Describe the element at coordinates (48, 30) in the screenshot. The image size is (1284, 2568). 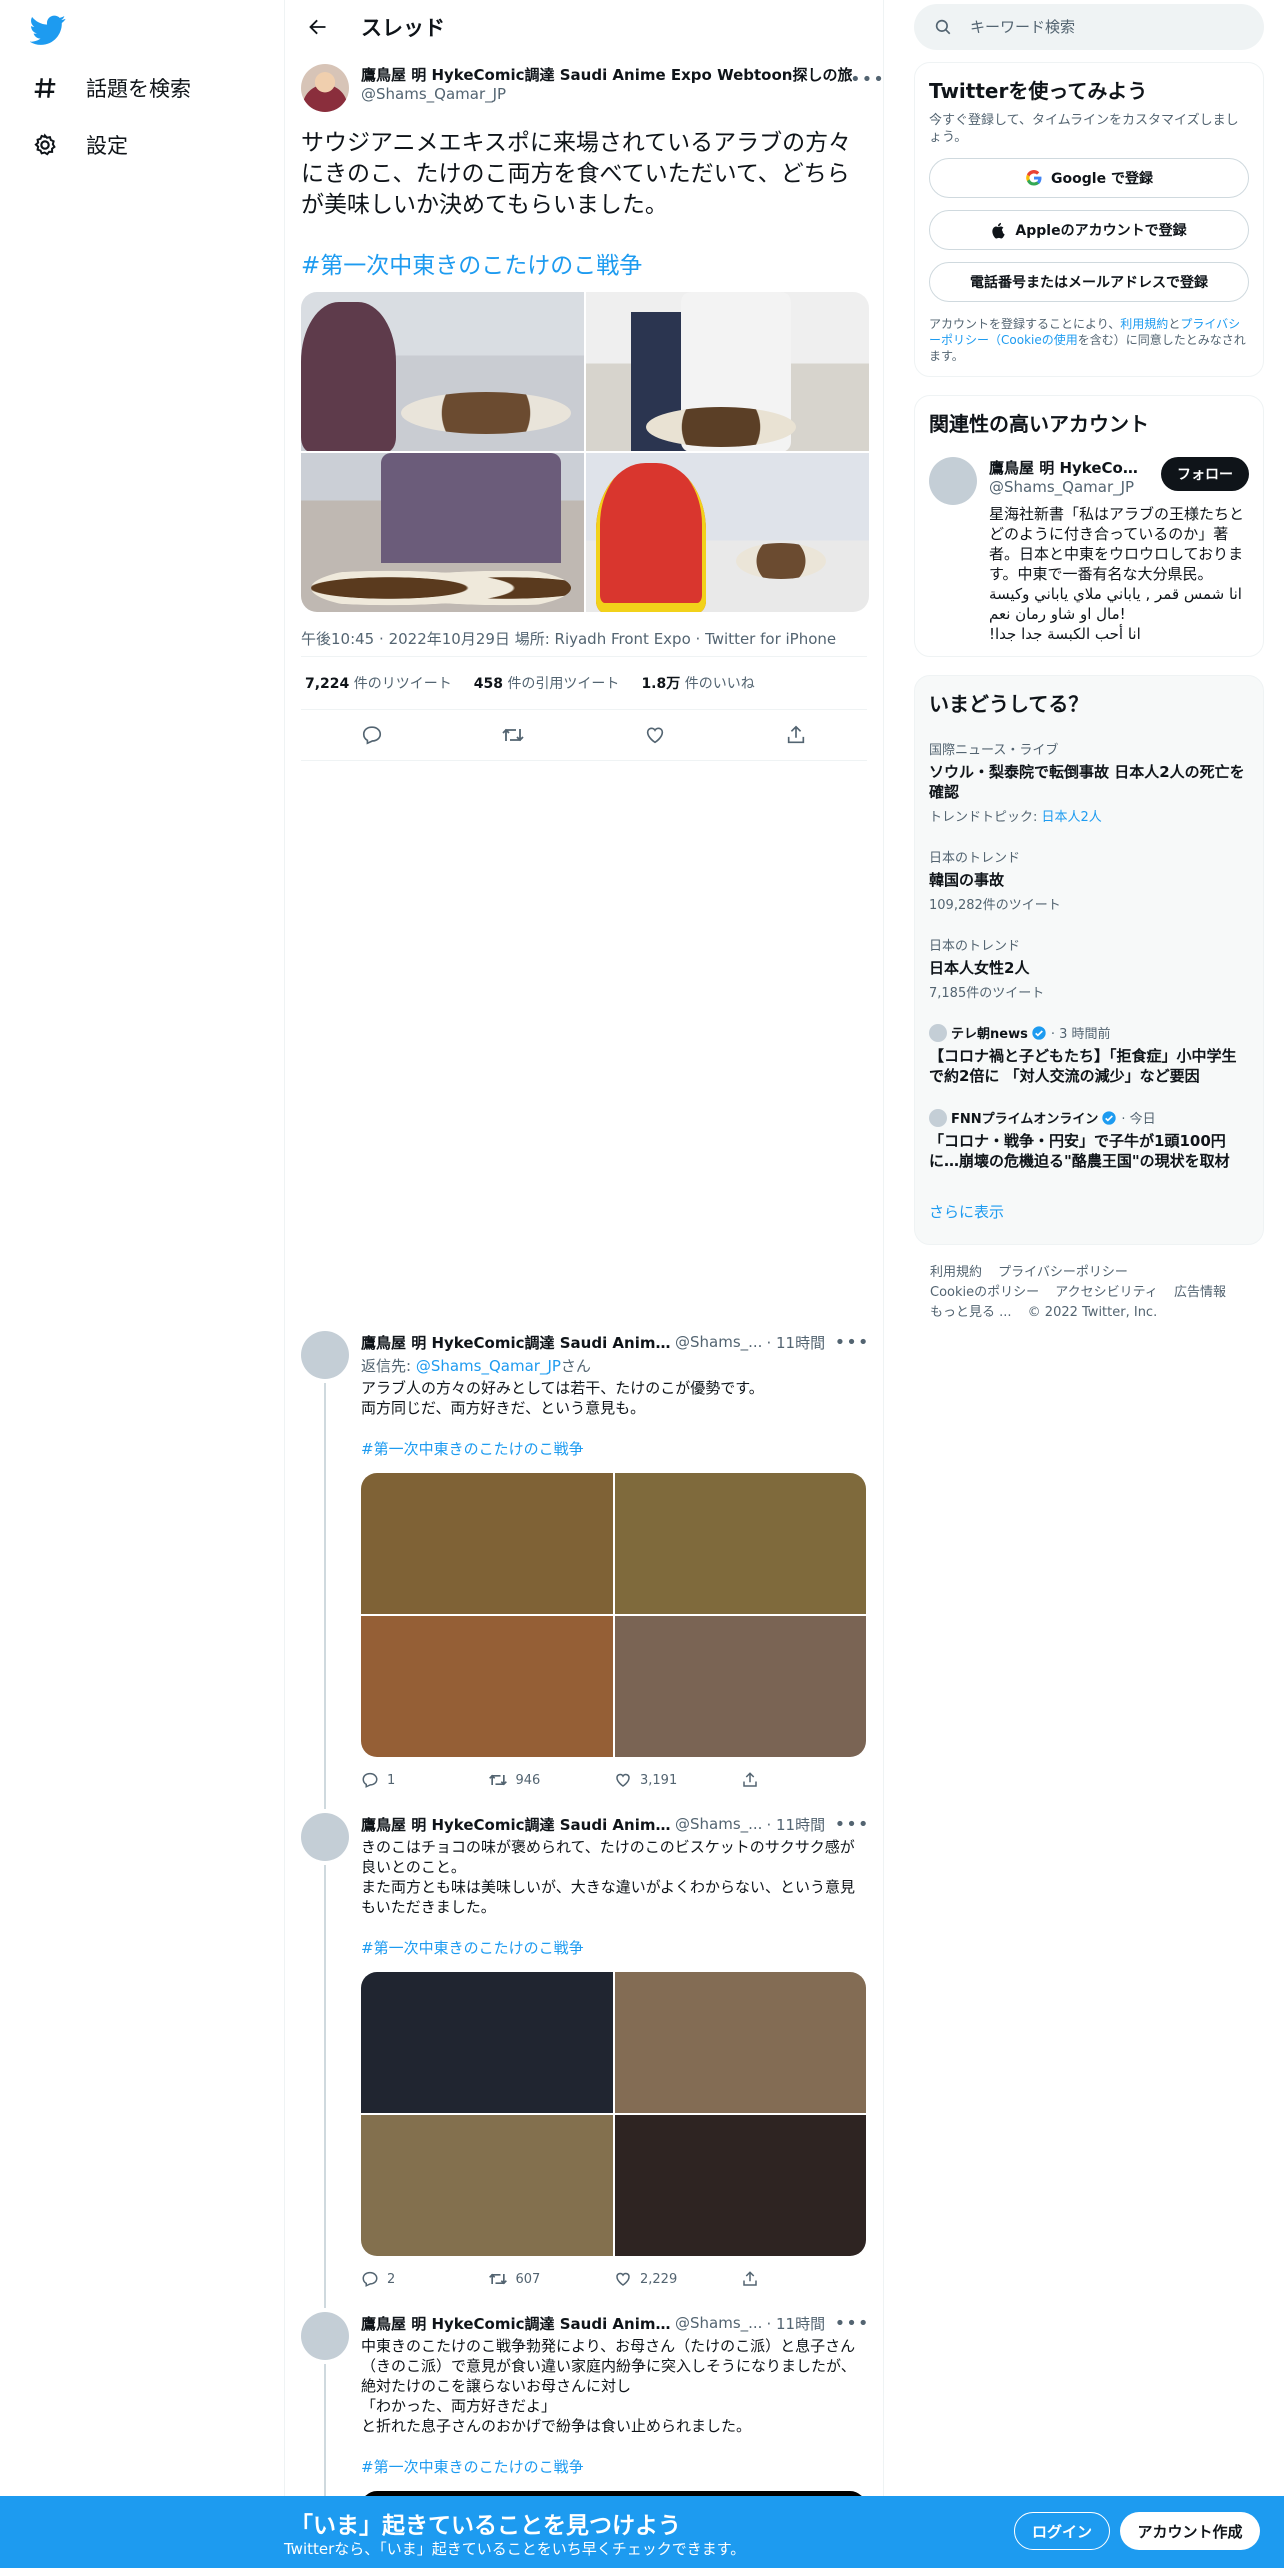
I see `twitter-bird-icon` at that location.